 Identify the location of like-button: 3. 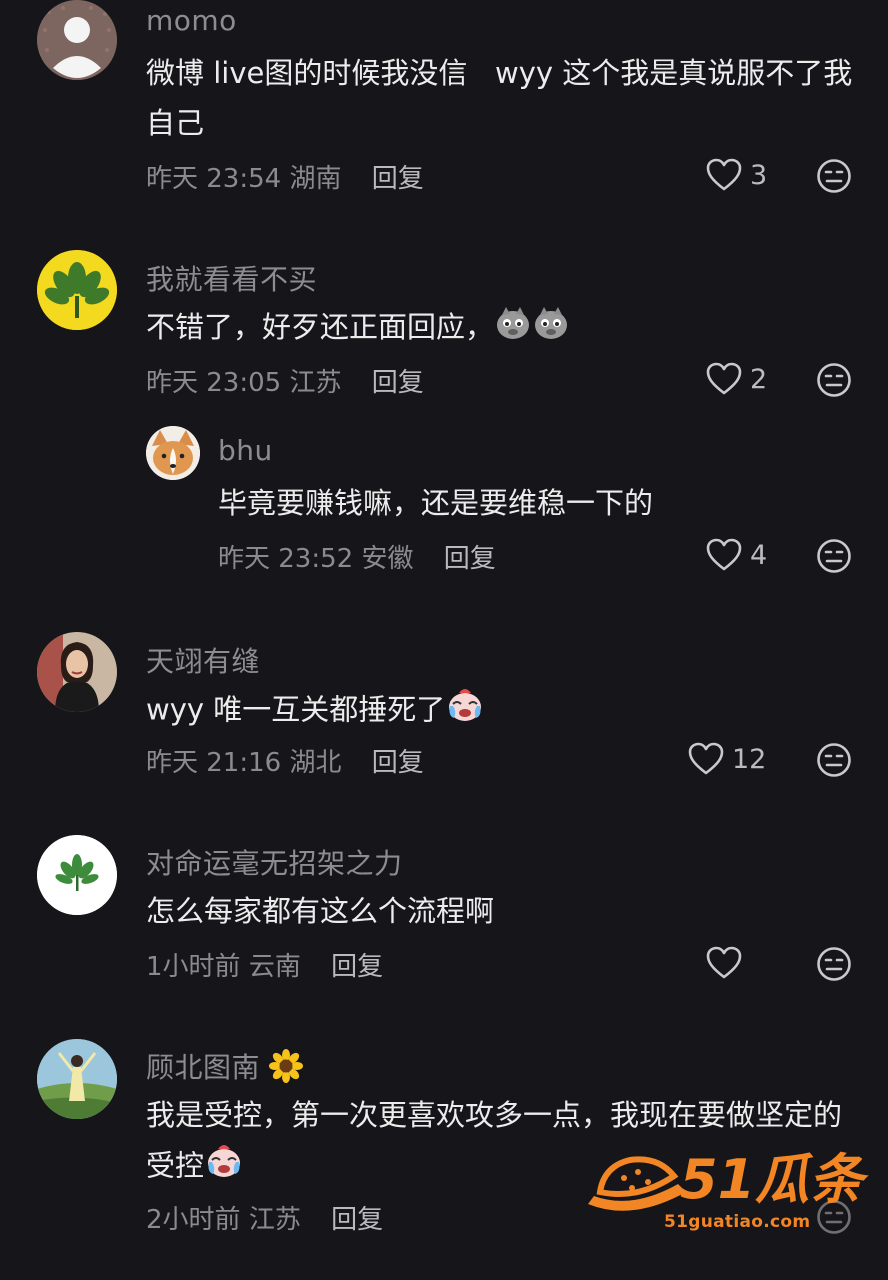
(736, 175).